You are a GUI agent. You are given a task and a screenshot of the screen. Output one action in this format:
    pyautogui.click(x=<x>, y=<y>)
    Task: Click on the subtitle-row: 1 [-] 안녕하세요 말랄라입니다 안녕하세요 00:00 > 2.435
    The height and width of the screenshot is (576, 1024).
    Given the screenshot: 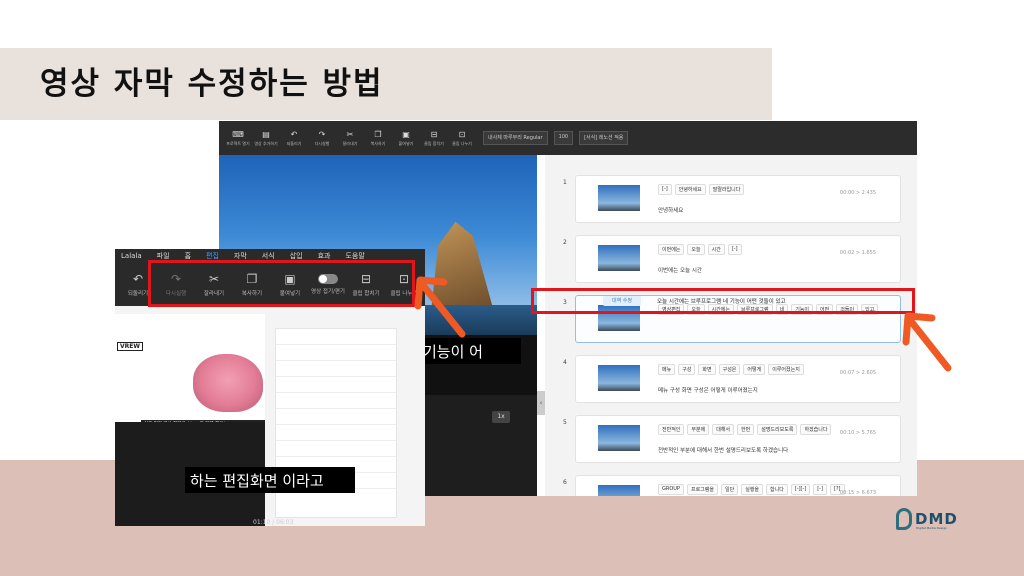 What is the action you would take?
    pyautogui.click(x=731, y=199)
    